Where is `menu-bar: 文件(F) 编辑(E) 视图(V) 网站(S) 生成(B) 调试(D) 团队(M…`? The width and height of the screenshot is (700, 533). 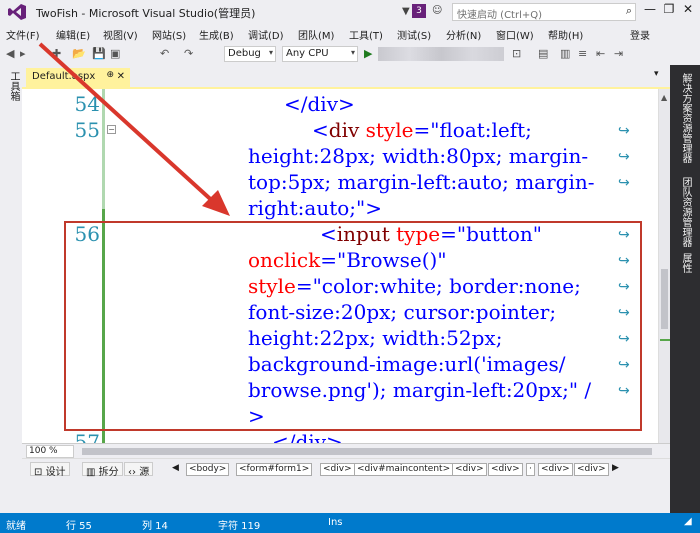 menu-bar: 文件(F) 编辑(E) 视图(V) 网站(S) 生成(B) 调试(D) 团队(M… is located at coordinates (350, 33).